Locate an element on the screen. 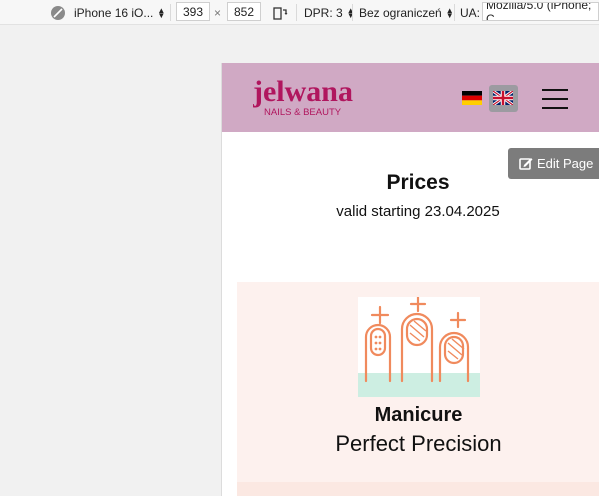  dpr-select: DPR: 3 ▲ ▼ is located at coordinates (329, 12).